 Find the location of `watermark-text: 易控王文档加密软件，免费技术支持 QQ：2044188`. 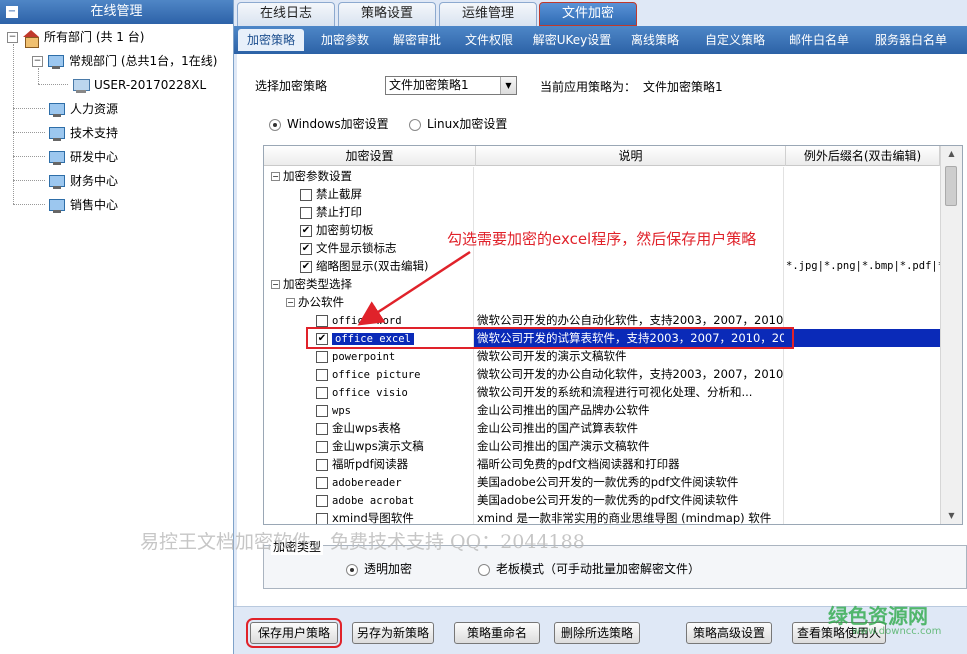

watermark-text: 易控王文档加密软件，免费技术支持 QQ：2044188 is located at coordinates (362, 542).